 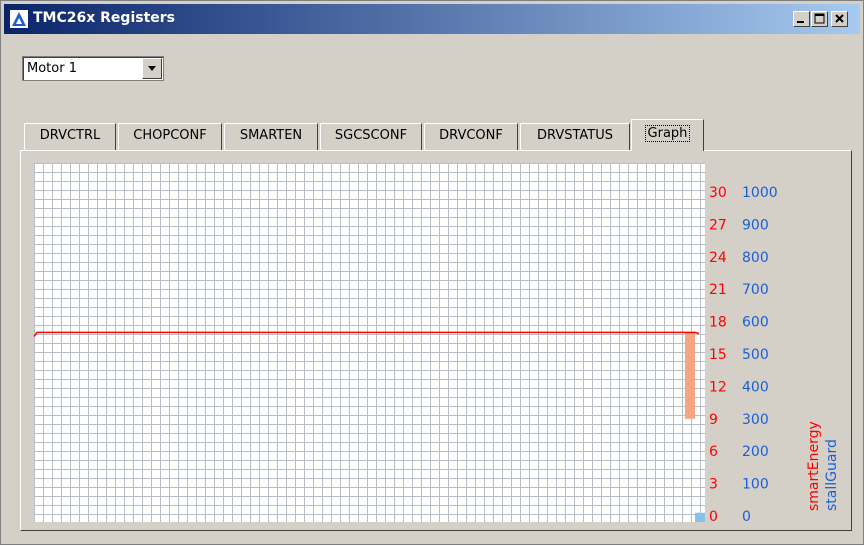 I want to click on smartenergy-tick-label: 3, so click(x=713, y=485).